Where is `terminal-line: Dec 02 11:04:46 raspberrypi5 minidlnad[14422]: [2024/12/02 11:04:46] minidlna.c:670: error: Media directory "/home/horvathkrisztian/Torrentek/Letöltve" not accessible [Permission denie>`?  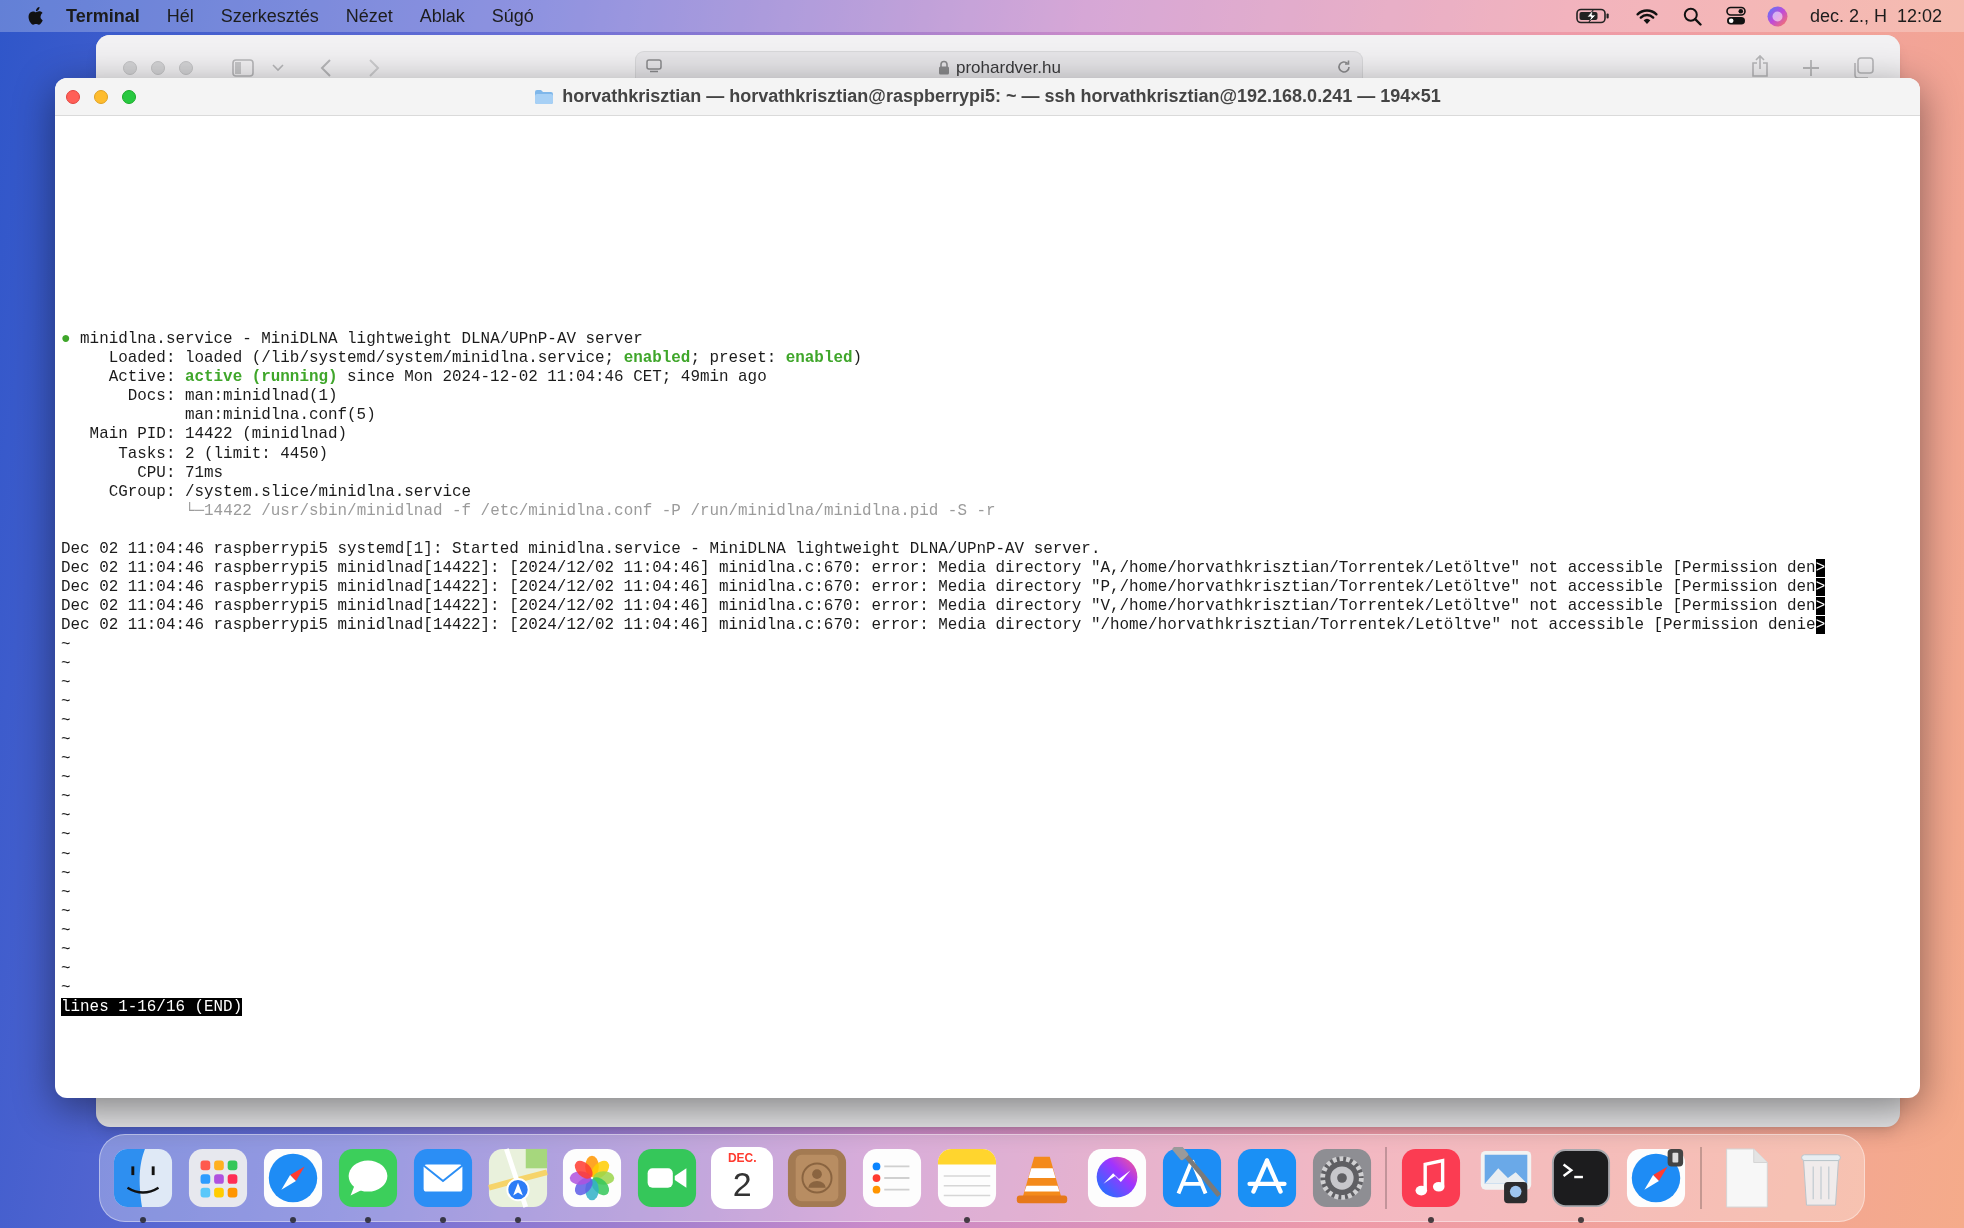
terminal-line: Dec 02 11:04:46 raspberrypi5 minidlnad[14422]: [2024/12/02 11:04:46] minidlna.c:670: error: Media directory "/home/horvathkrisztian/Torrentek/Letöltve" not accessible [Permission denie> is located at coordinates (943, 625).